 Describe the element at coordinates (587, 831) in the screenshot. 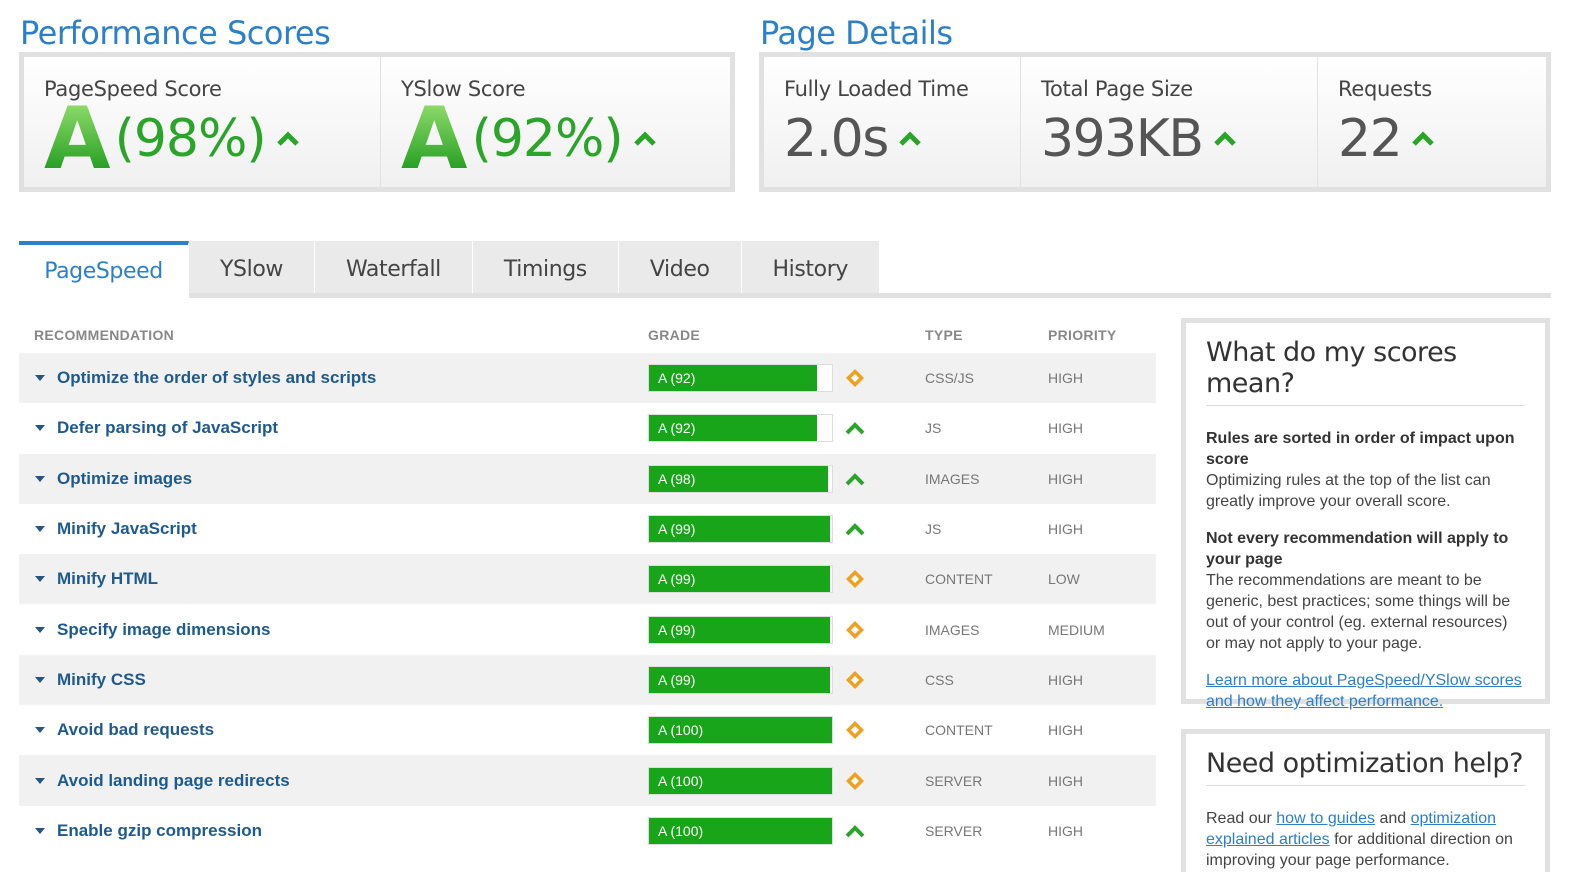

I see `table-row: Enable gzip compression A (100) SERVER HIGH` at that location.